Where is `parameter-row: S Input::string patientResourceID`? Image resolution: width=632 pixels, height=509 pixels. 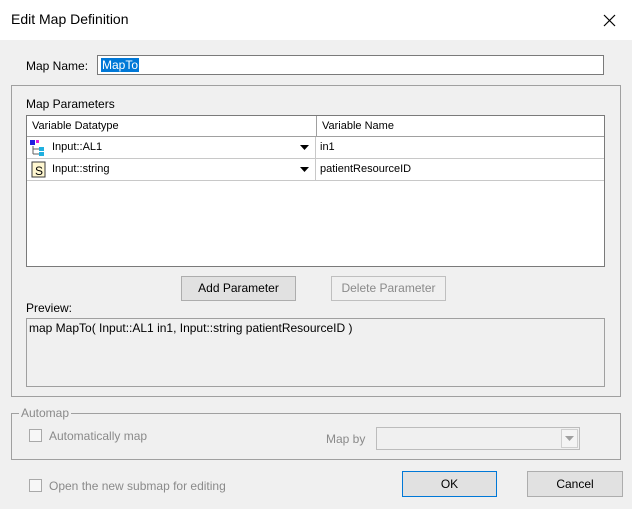
parameter-row: S Input::string patientResourceID is located at coordinates (315, 170).